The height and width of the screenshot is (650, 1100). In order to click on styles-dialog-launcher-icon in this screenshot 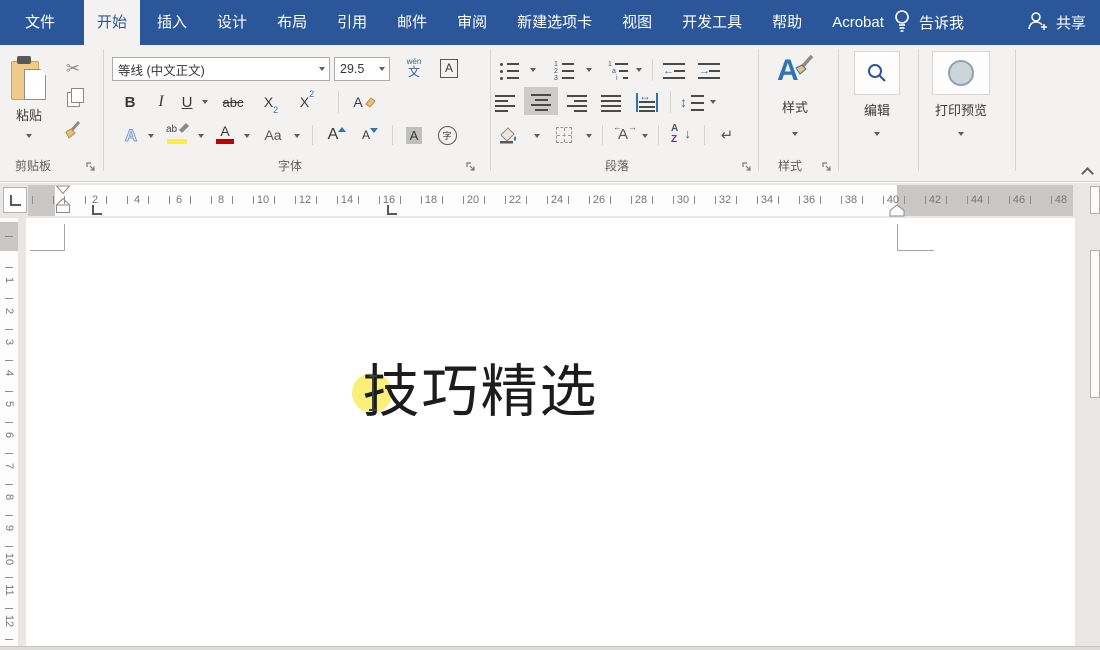, I will do `click(827, 165)`.